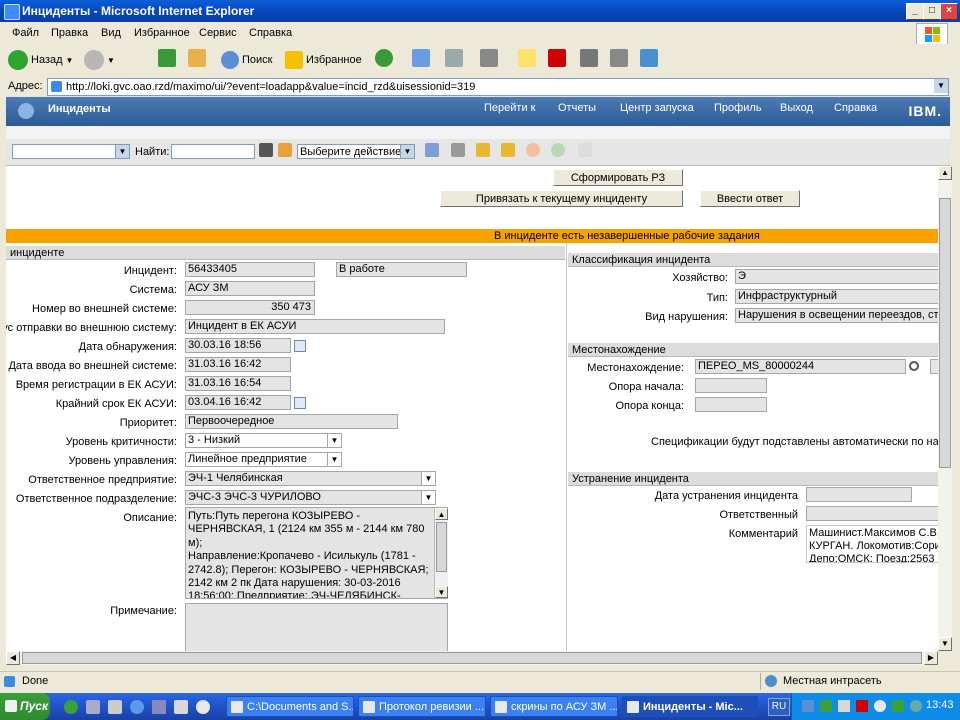  I want to click on route-icon, so click(533, 150).